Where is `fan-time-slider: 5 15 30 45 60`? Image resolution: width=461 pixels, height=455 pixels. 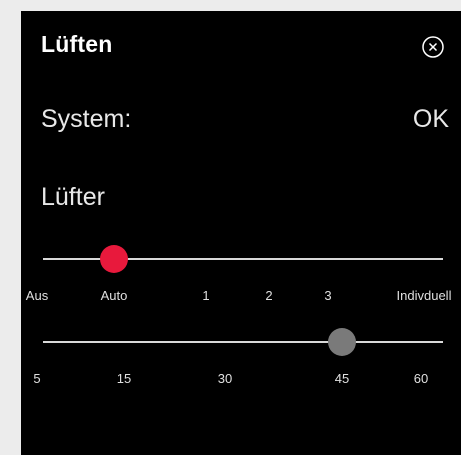 fan-time-slider: 5 15 30 45 60 is located at coordinates (241, 359).